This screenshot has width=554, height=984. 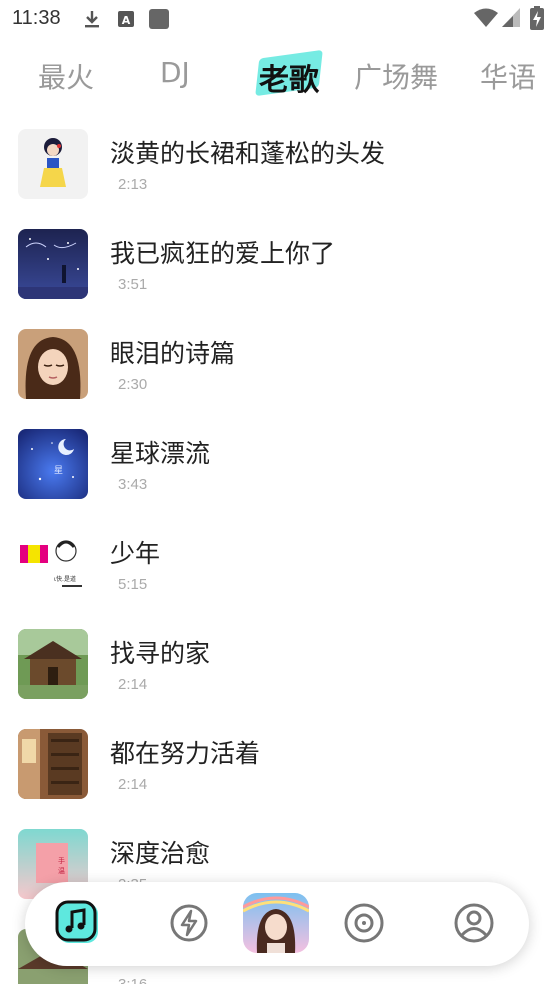 I want to click on song-title: 眼泪的诗篇, so click(x=173, y=353).